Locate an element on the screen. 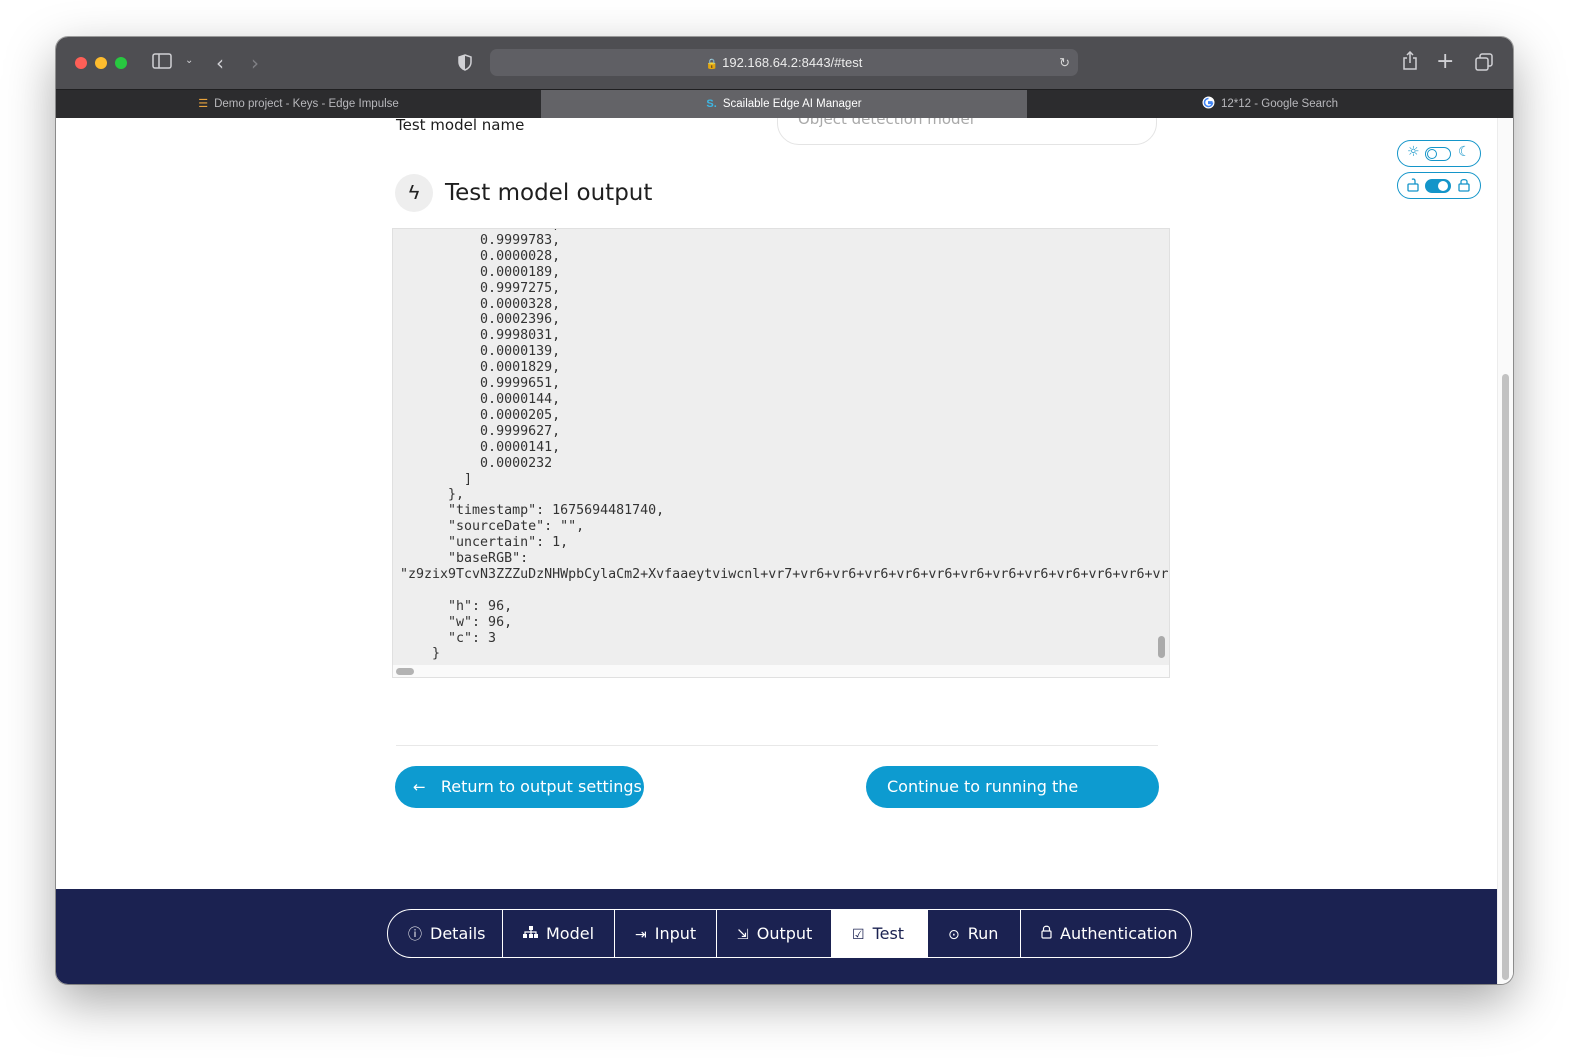 The image size is (1578, 1064). output-vertical-scrollbar is located at coordinates (1161, 647).